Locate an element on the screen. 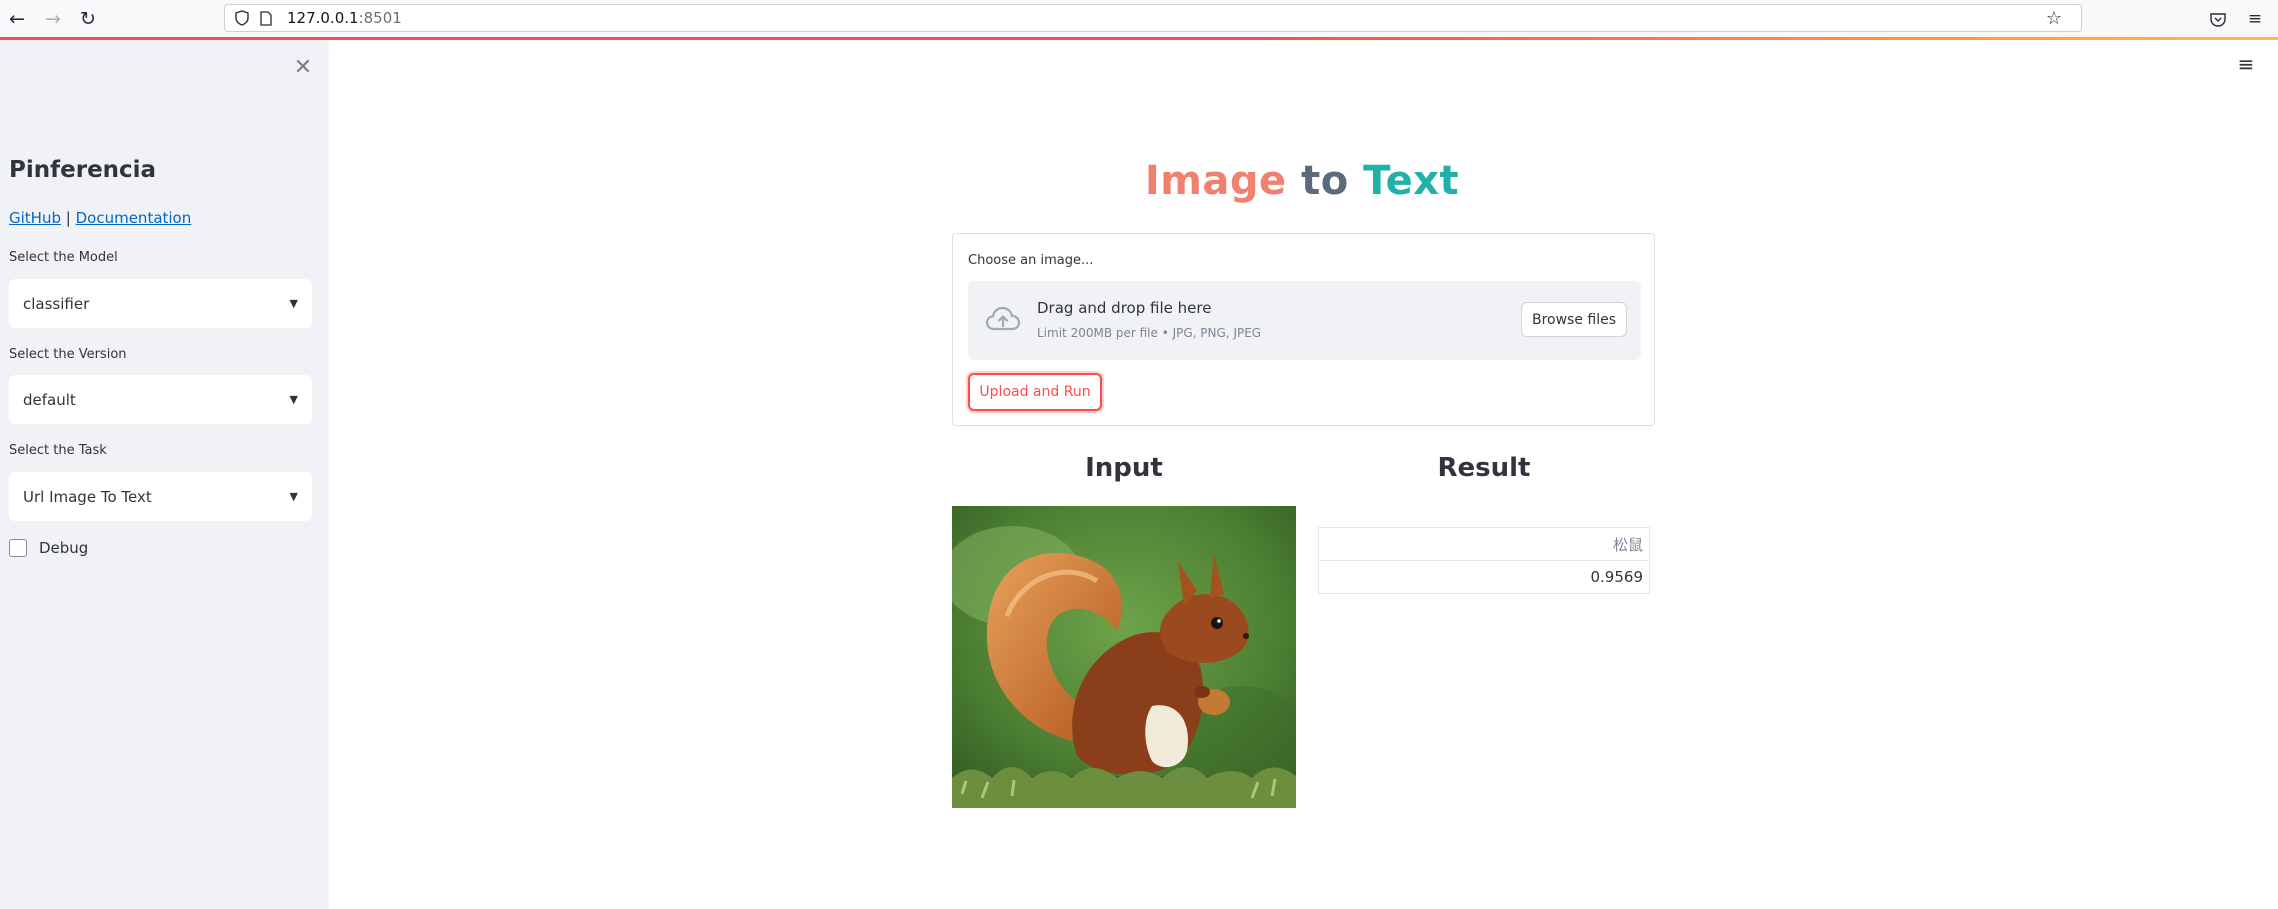 The width and height of the screenshot is (2278, 909). dropzone-limit: Limit 200MB per file • JPG, PNG, JPEG is located at coordinates (1149, 333).